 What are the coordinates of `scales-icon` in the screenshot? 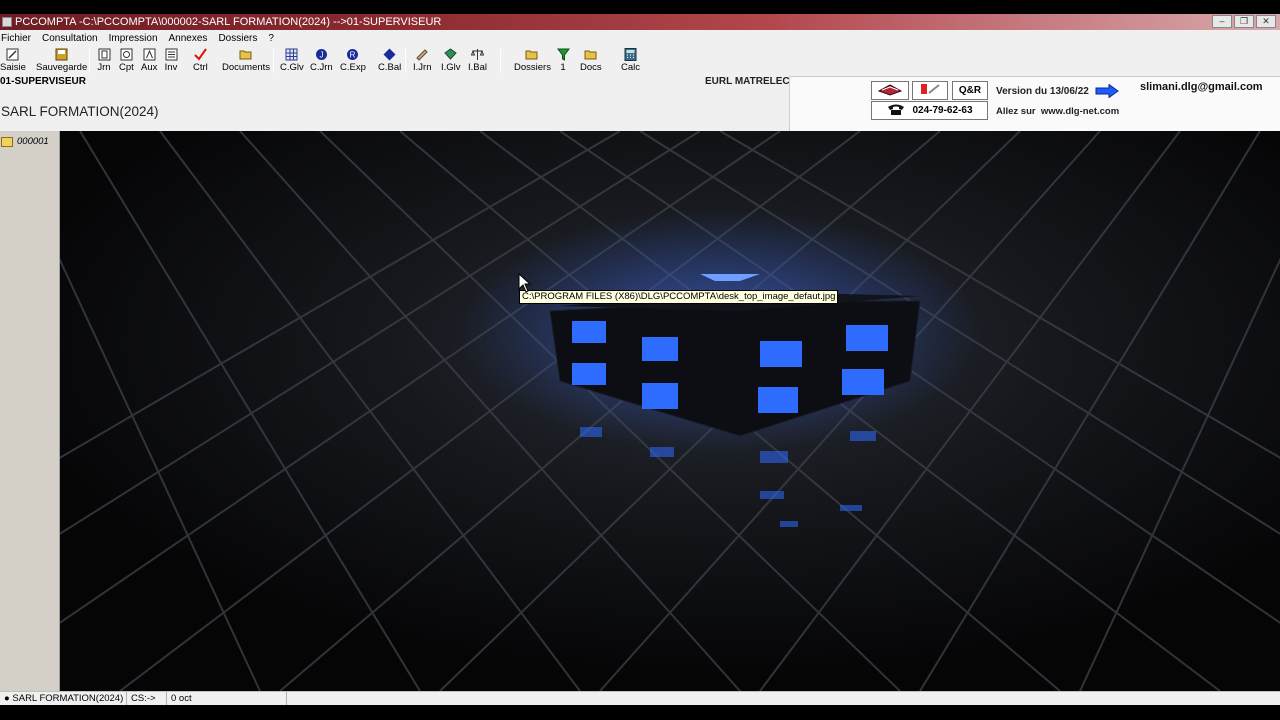 It's located at (478, 54).